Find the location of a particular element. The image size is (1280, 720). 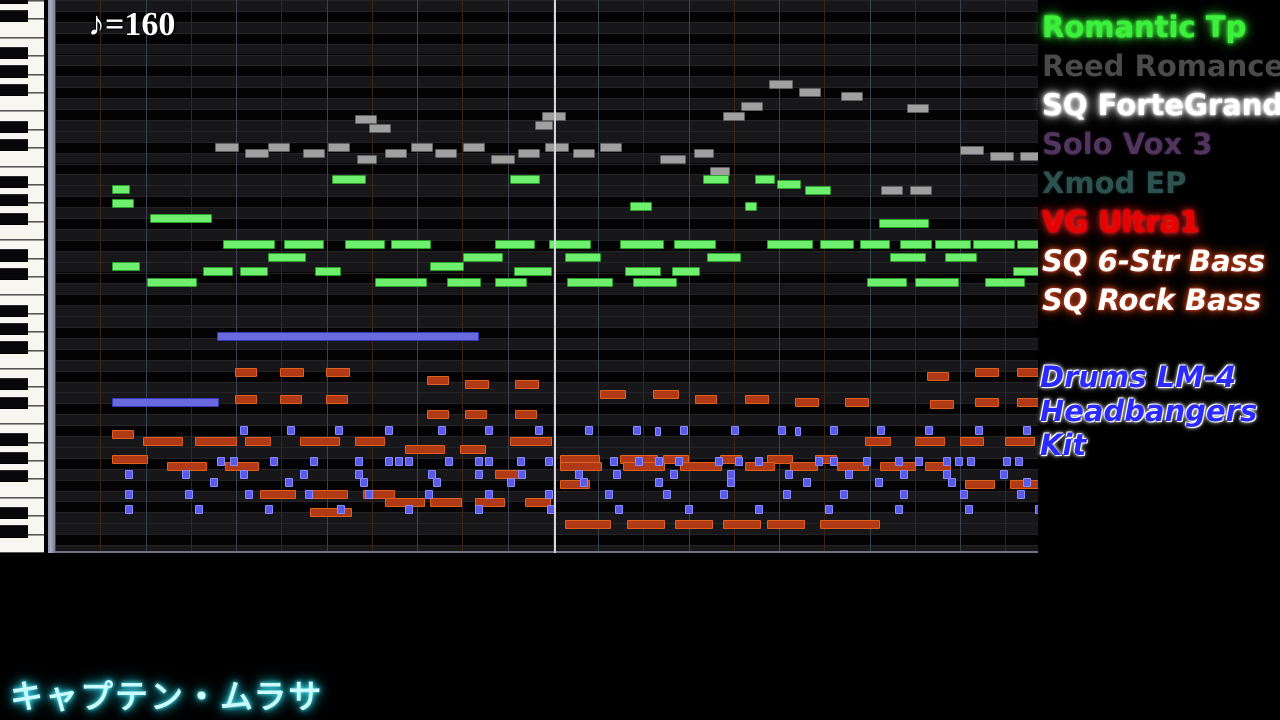

track-label-6: SQ 6-Str Bass is located at coordinates (1153, 261).